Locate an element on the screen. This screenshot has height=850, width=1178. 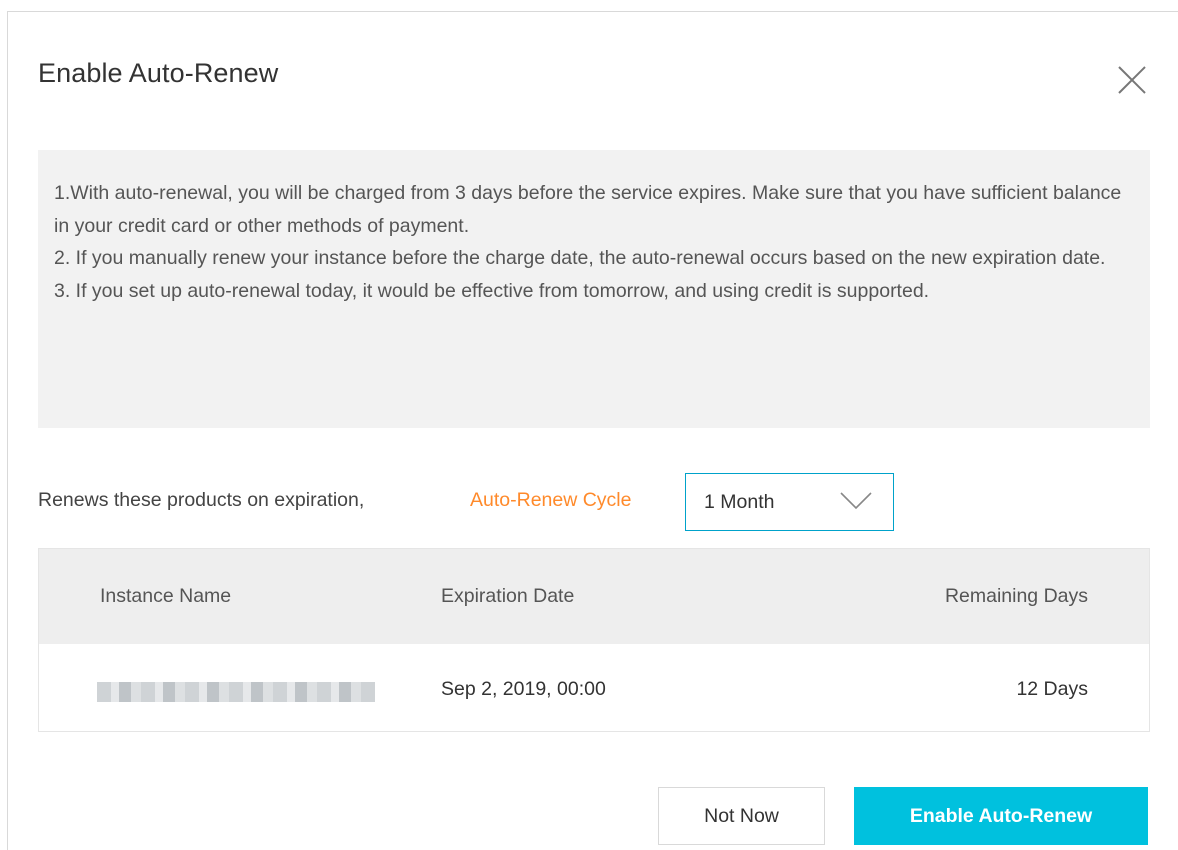
column-header-instance-name: Instance Name is located at coordinates (166, 596).